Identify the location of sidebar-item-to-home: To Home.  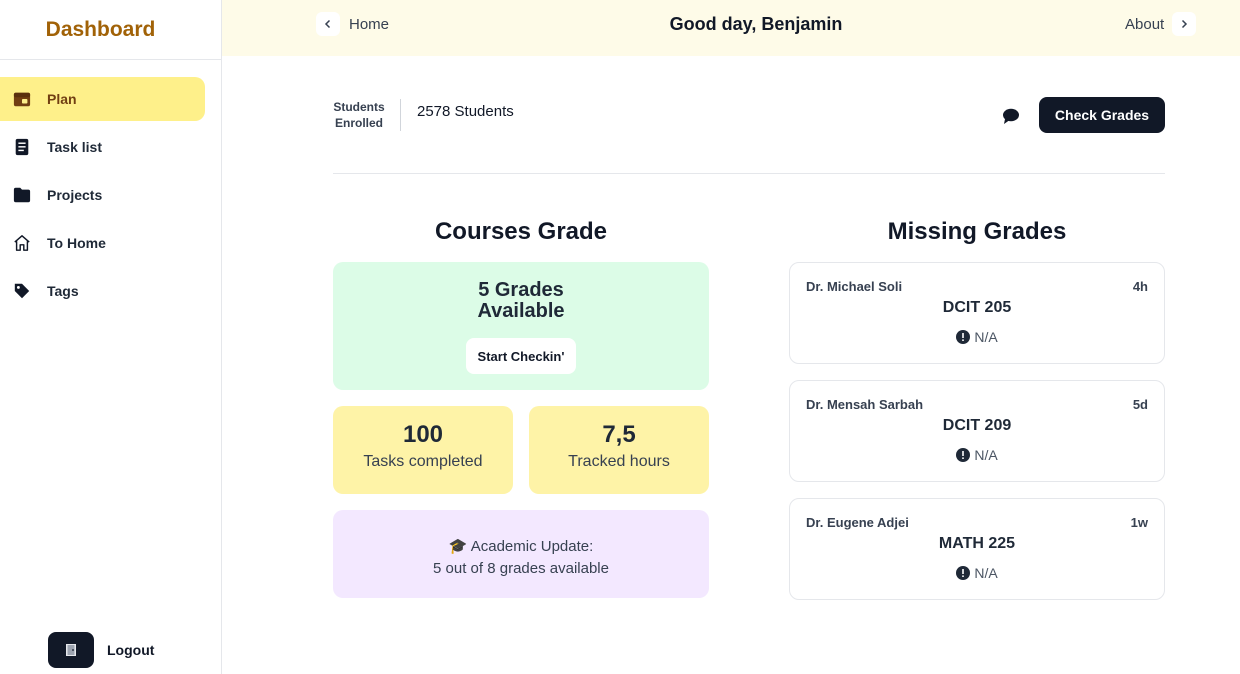
(102, 243).